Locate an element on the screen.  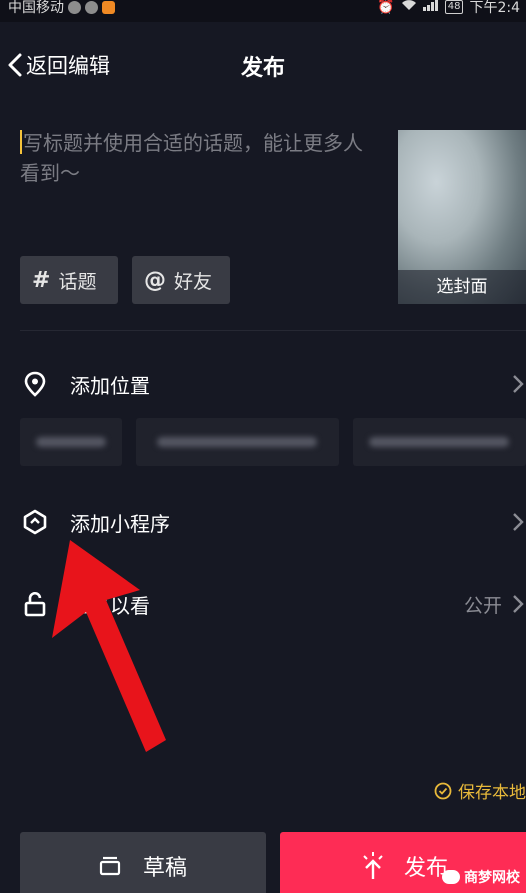
page-title: 发布 is located at coordinates (262, 68).